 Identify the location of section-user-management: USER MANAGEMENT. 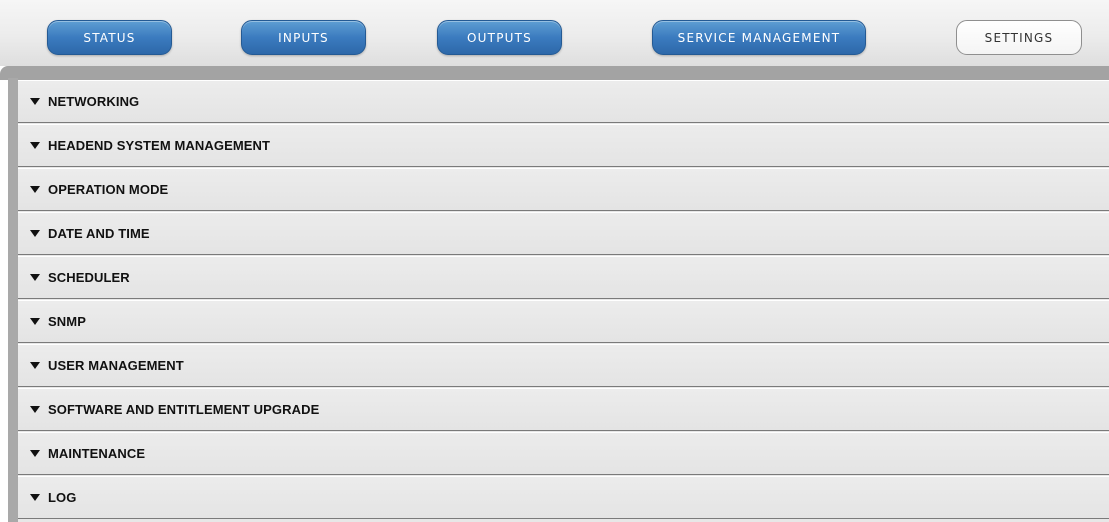
(563, 365).